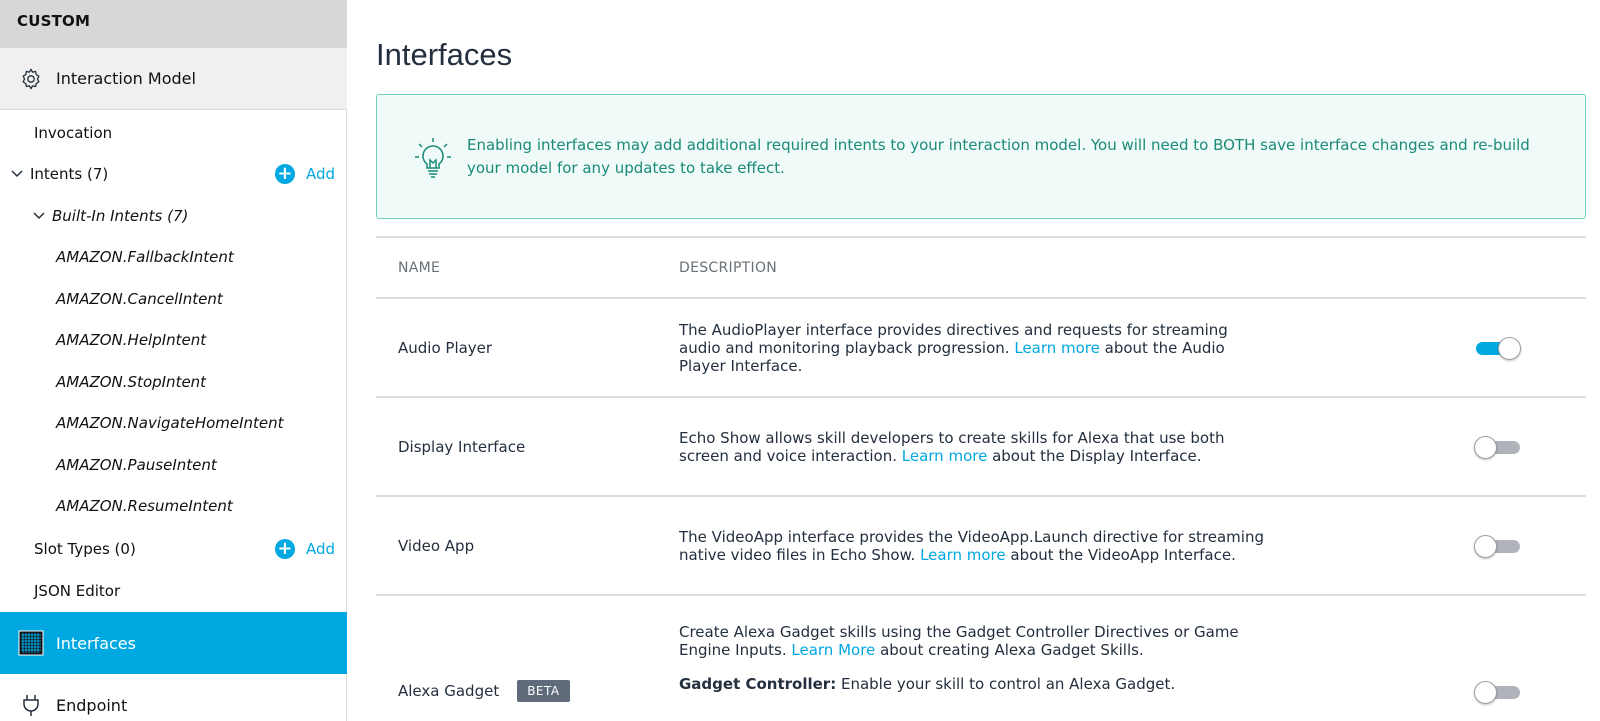  Describe the element at coordinates (173, 643) in the screenshot. I see `sidebar-section-interfaces: Interfaces` at that location.